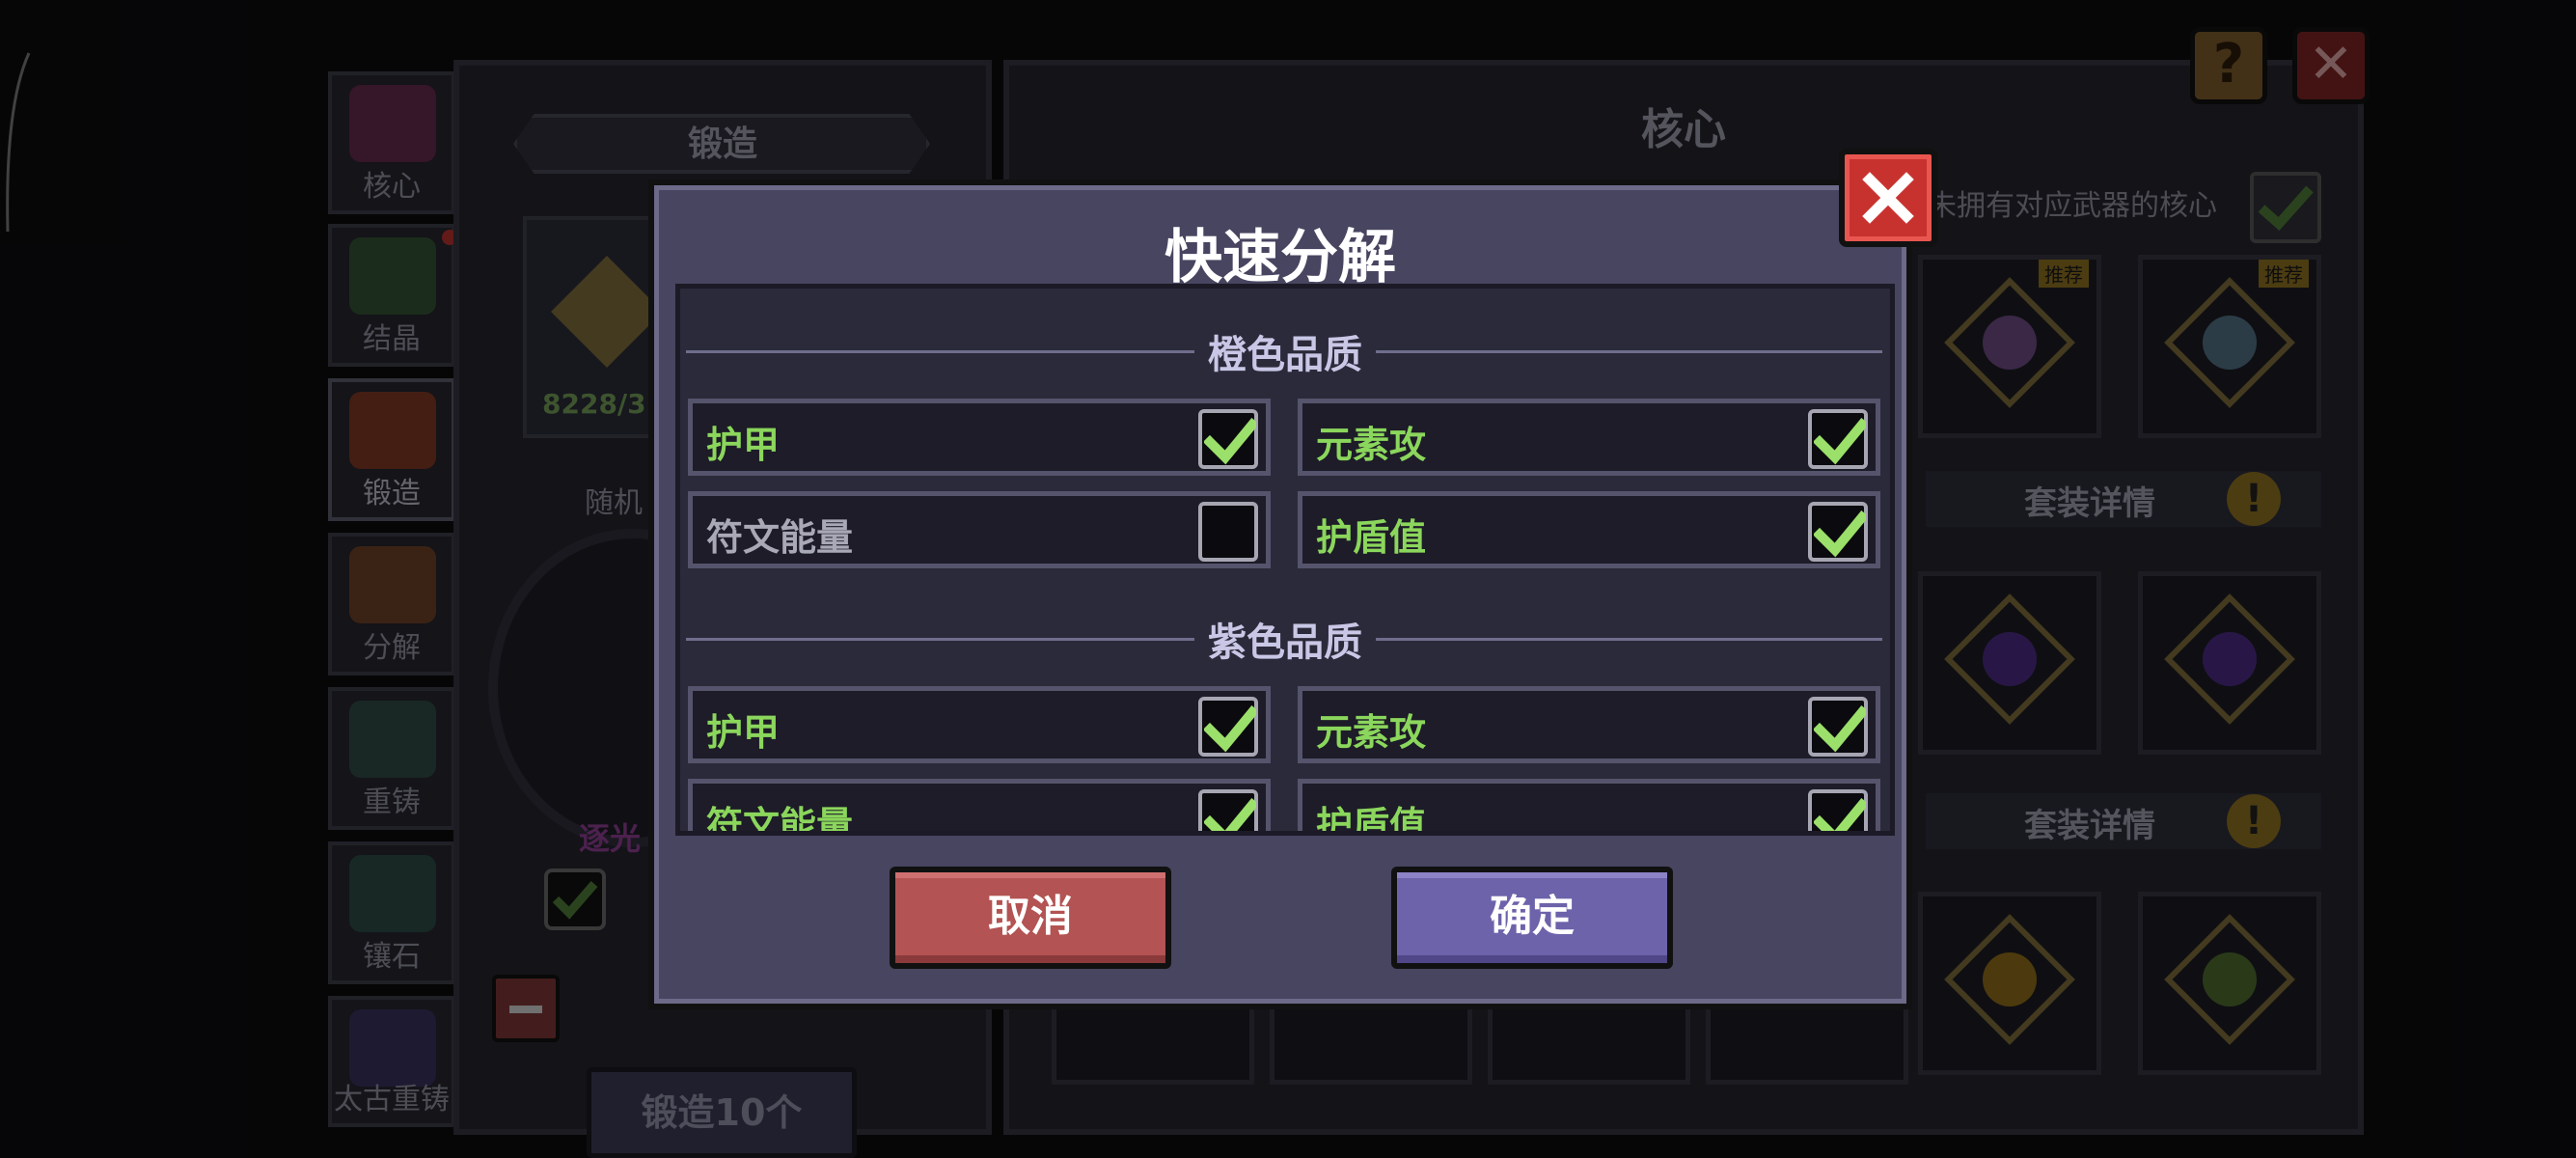 The width and height of the screenshot is (2576, 1158). What do you see at coordinates (1589, 437) in the screenshot?
I see `option-orange-element-attack: 元素攻` at bounding box center [1589, 437].